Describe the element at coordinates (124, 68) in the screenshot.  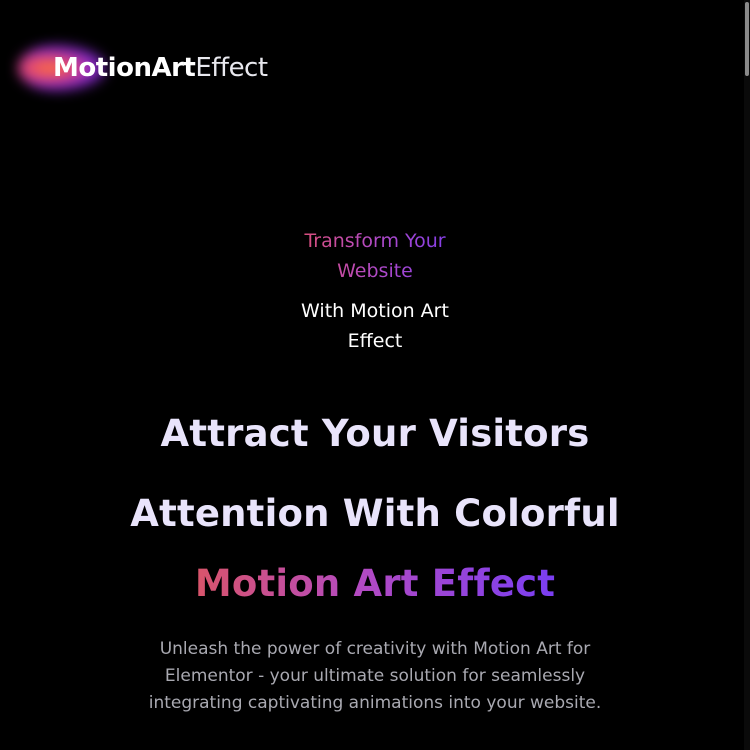
I see `logo-wordmark-bold: MotionArt` at that location.